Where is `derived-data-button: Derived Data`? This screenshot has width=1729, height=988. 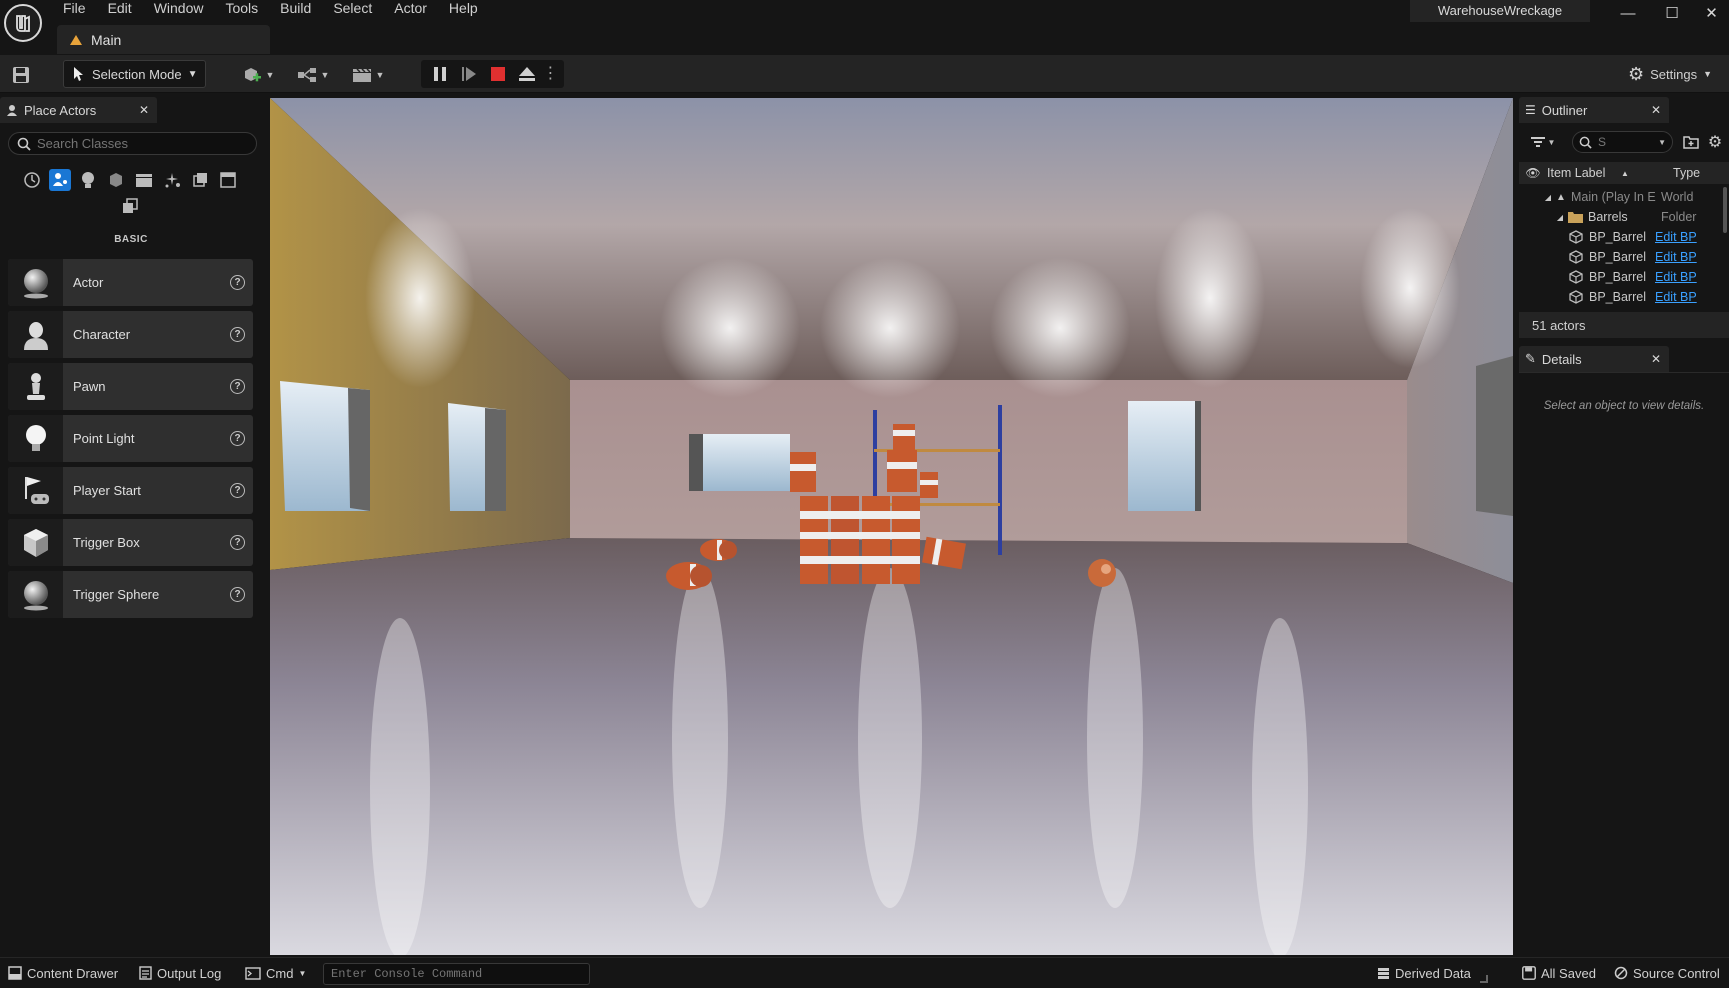 derived-data-button: Derived Data is located at coordinates (1424, 973).